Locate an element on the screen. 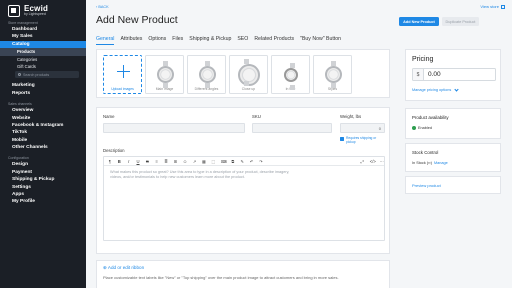 Image resolution: width=512 pixels, height=288 pixels. image-slot-close-up: Close up is located at coordinates (248, 74).